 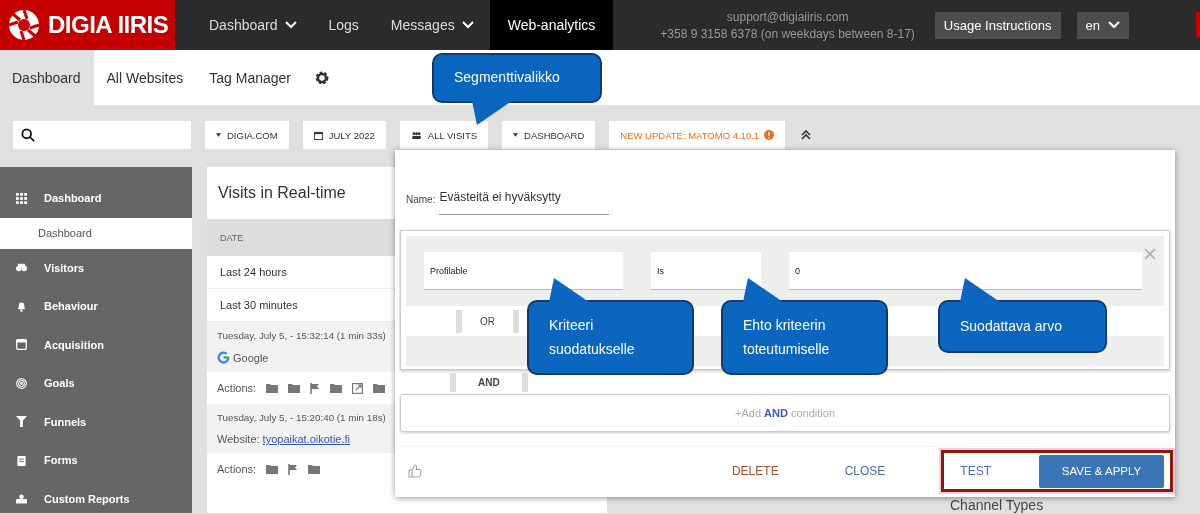 I want to click on target-icon, so click(x=21, y=383).